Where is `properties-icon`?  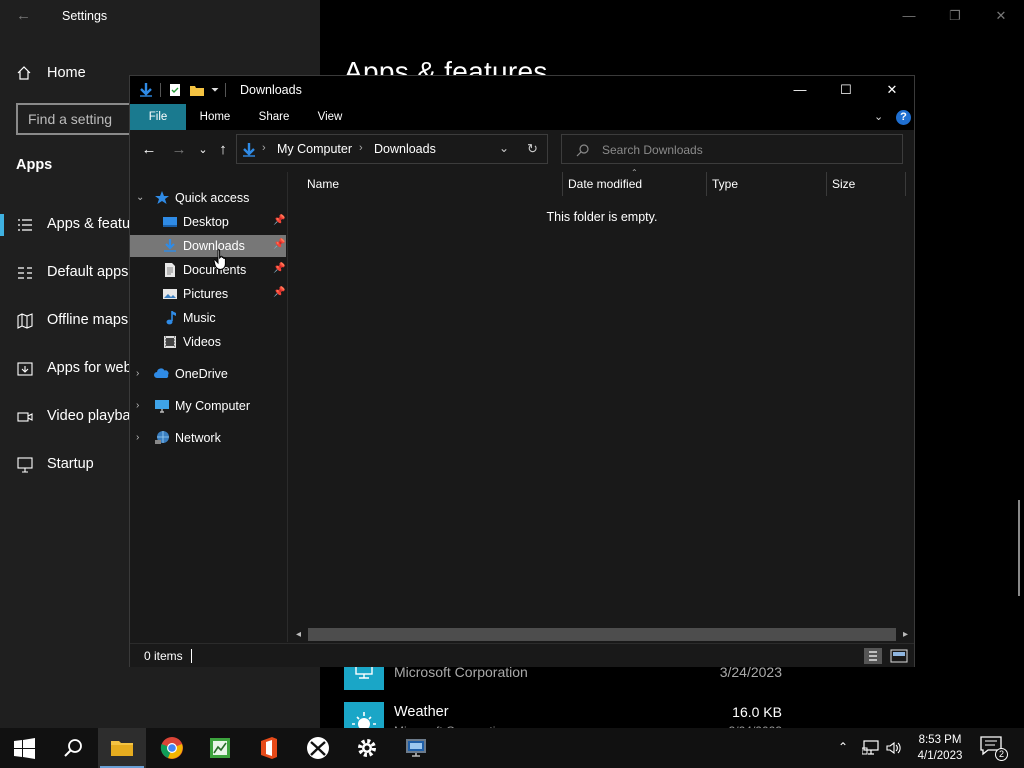
properties-icon is located at coordinates (175, 90).